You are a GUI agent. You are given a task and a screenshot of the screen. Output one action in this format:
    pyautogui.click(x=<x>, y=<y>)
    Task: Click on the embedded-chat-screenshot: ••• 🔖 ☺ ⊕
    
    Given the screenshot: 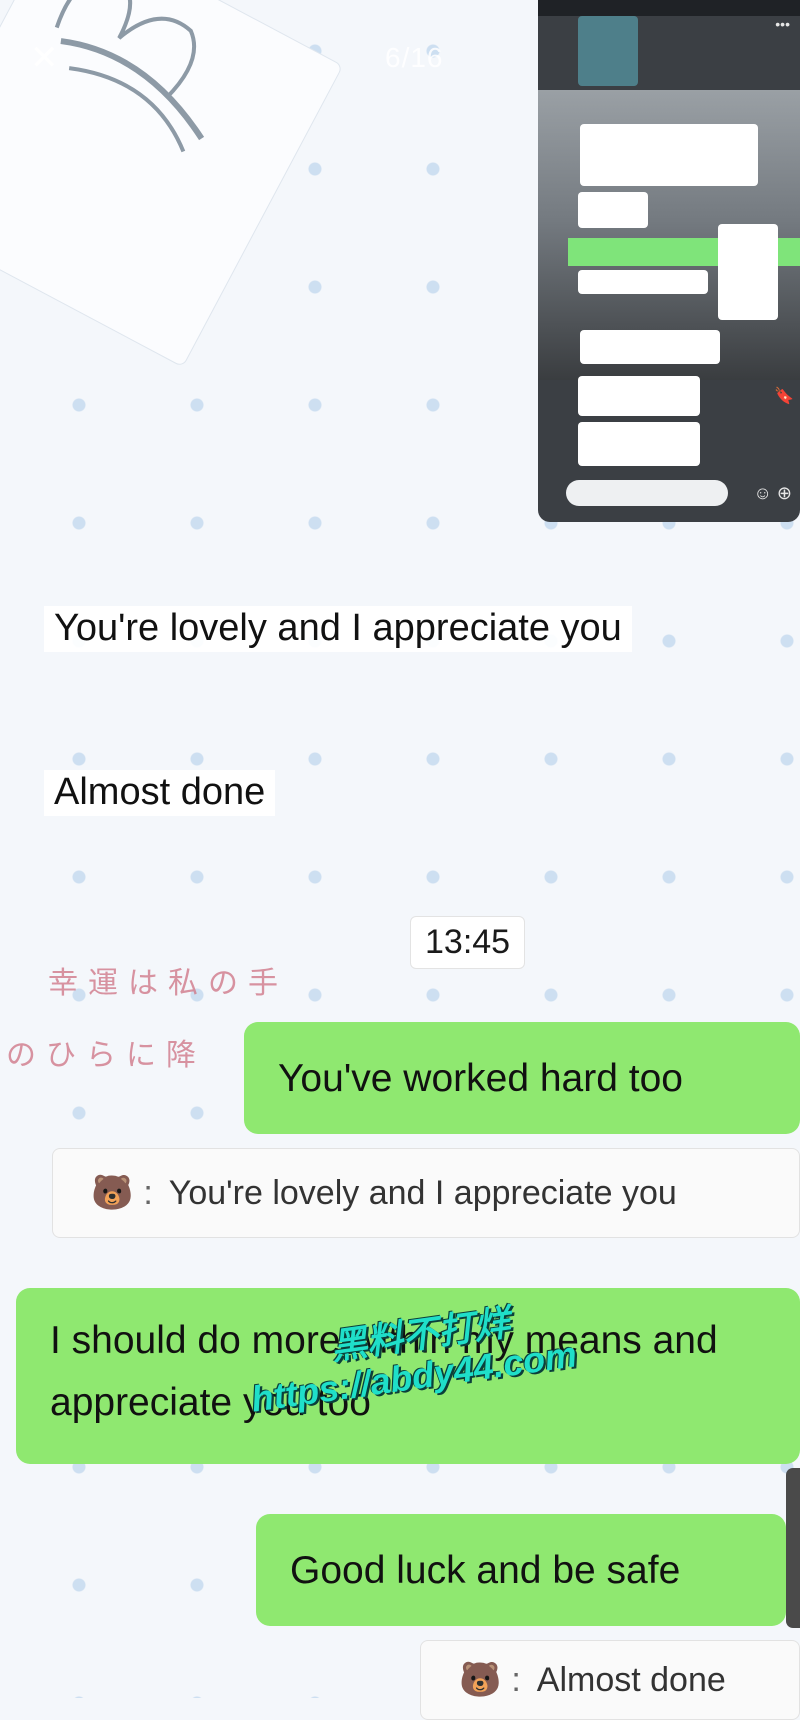 What is the action you would take?
    pyautogui.click(x=669, y=261)
    